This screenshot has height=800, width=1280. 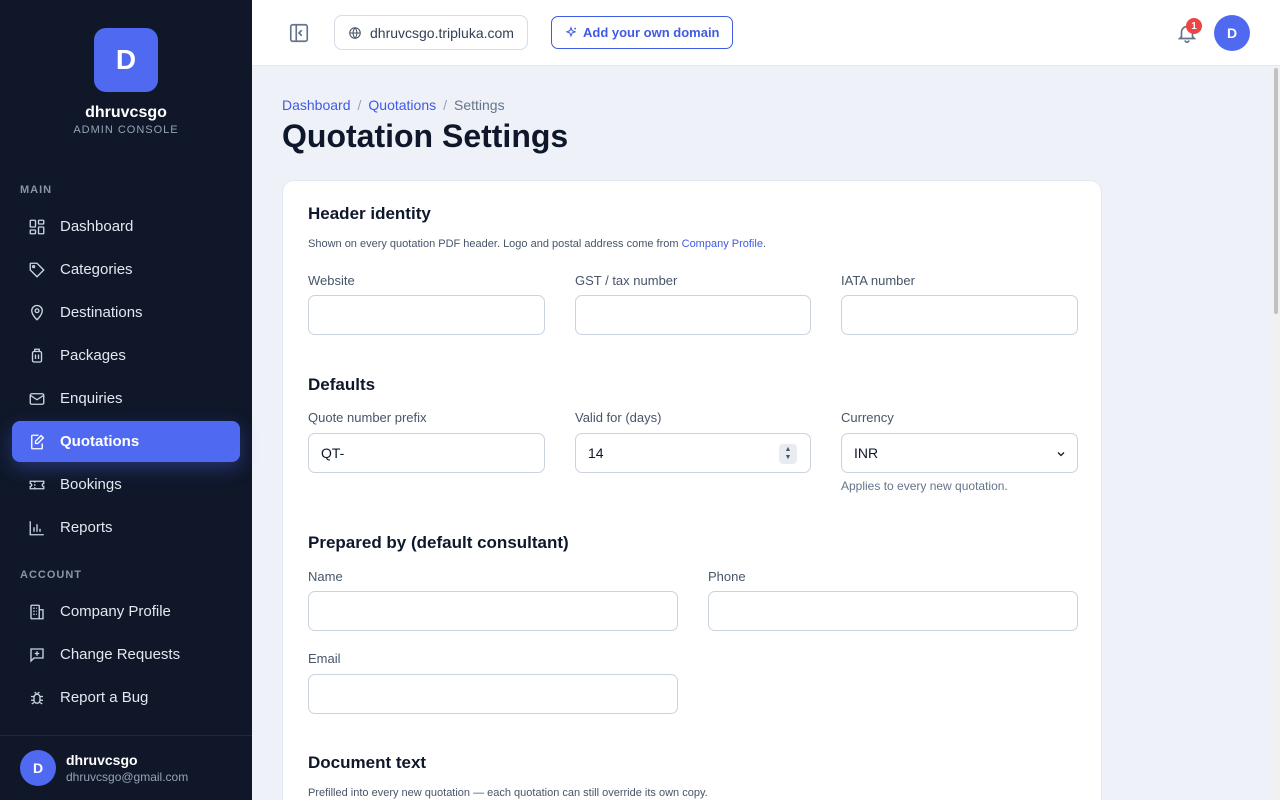 I want to click on sidebar-item-categories: Categories, so click(x=126, y=269).